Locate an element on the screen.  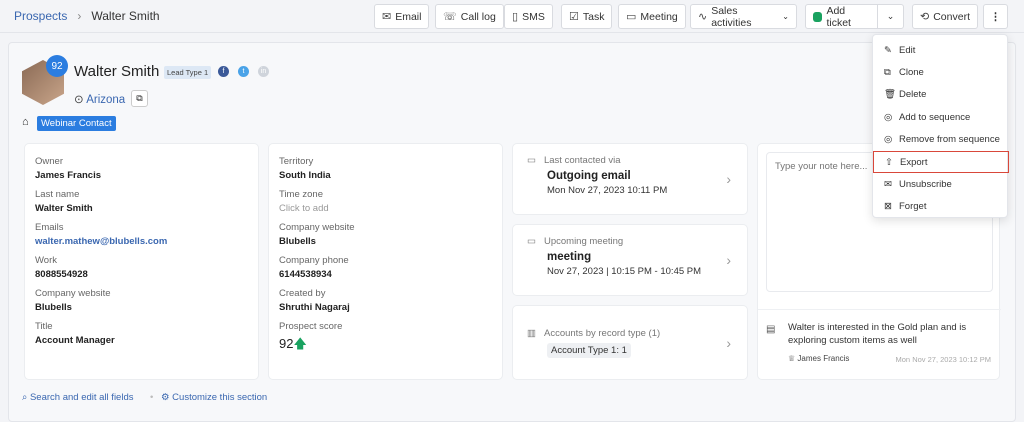
field-value: Shruthi Nagaraj is located at coordinates (314, 307).